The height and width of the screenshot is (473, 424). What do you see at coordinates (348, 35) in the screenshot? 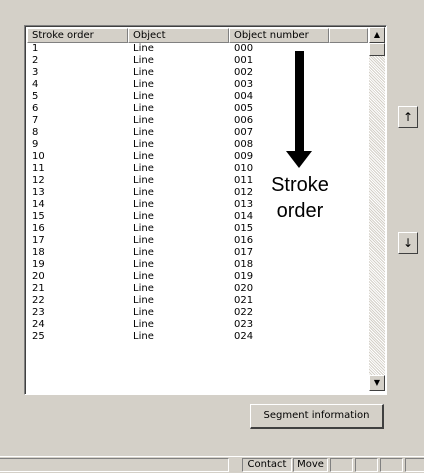
I see `column-header-empty` at bounding box center [348, 35].